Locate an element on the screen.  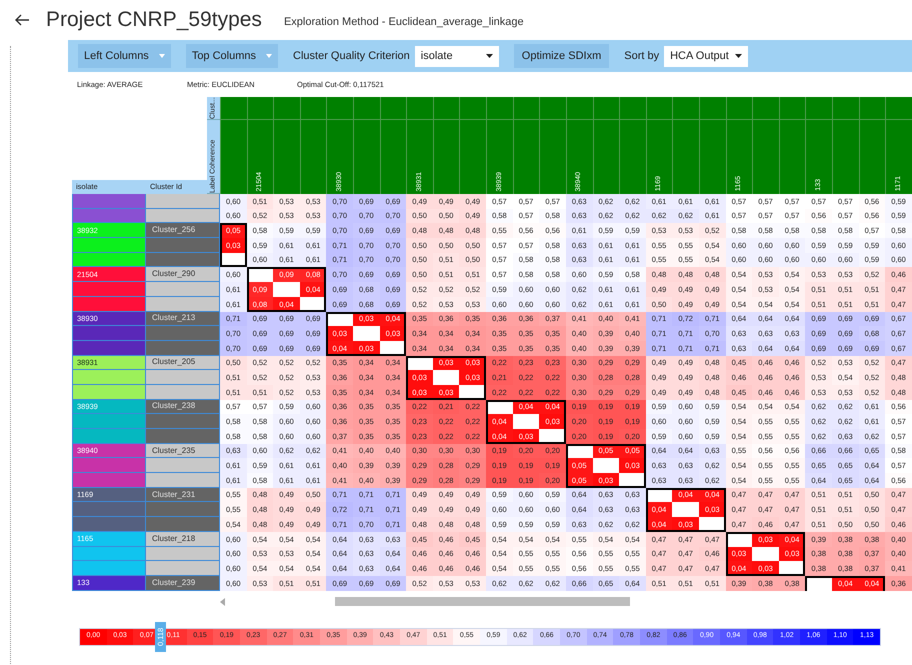
cluster-id-cell: Cluster_231 is located at coordinates (183, 495).